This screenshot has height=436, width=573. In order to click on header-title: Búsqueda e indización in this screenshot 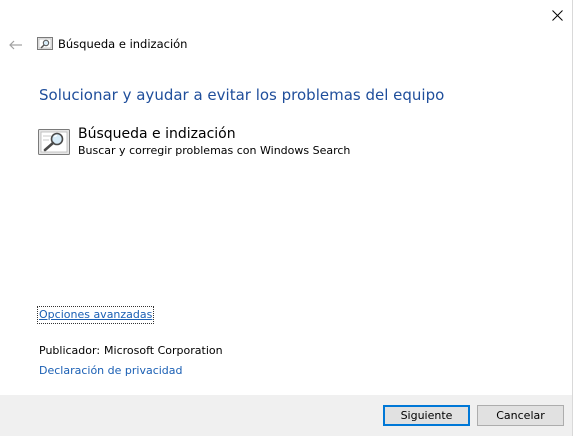, I will do `click(123, 44)`.